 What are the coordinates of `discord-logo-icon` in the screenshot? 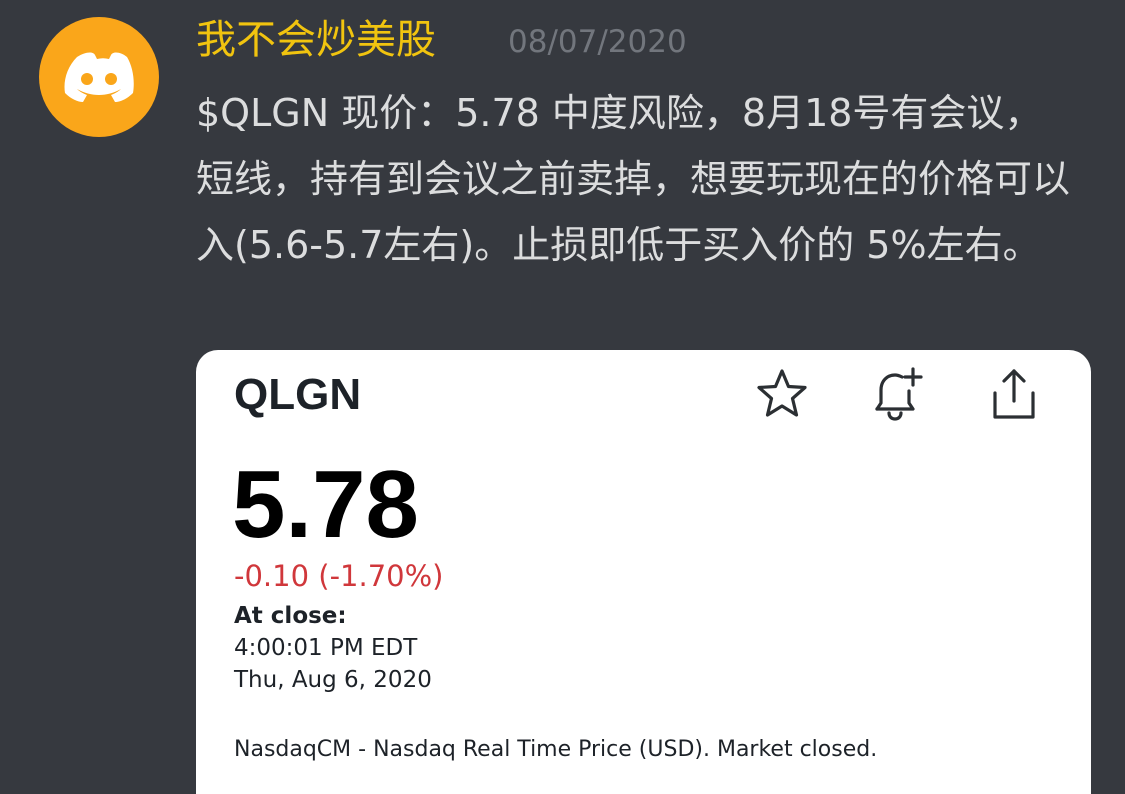 It's located at (99, 77).